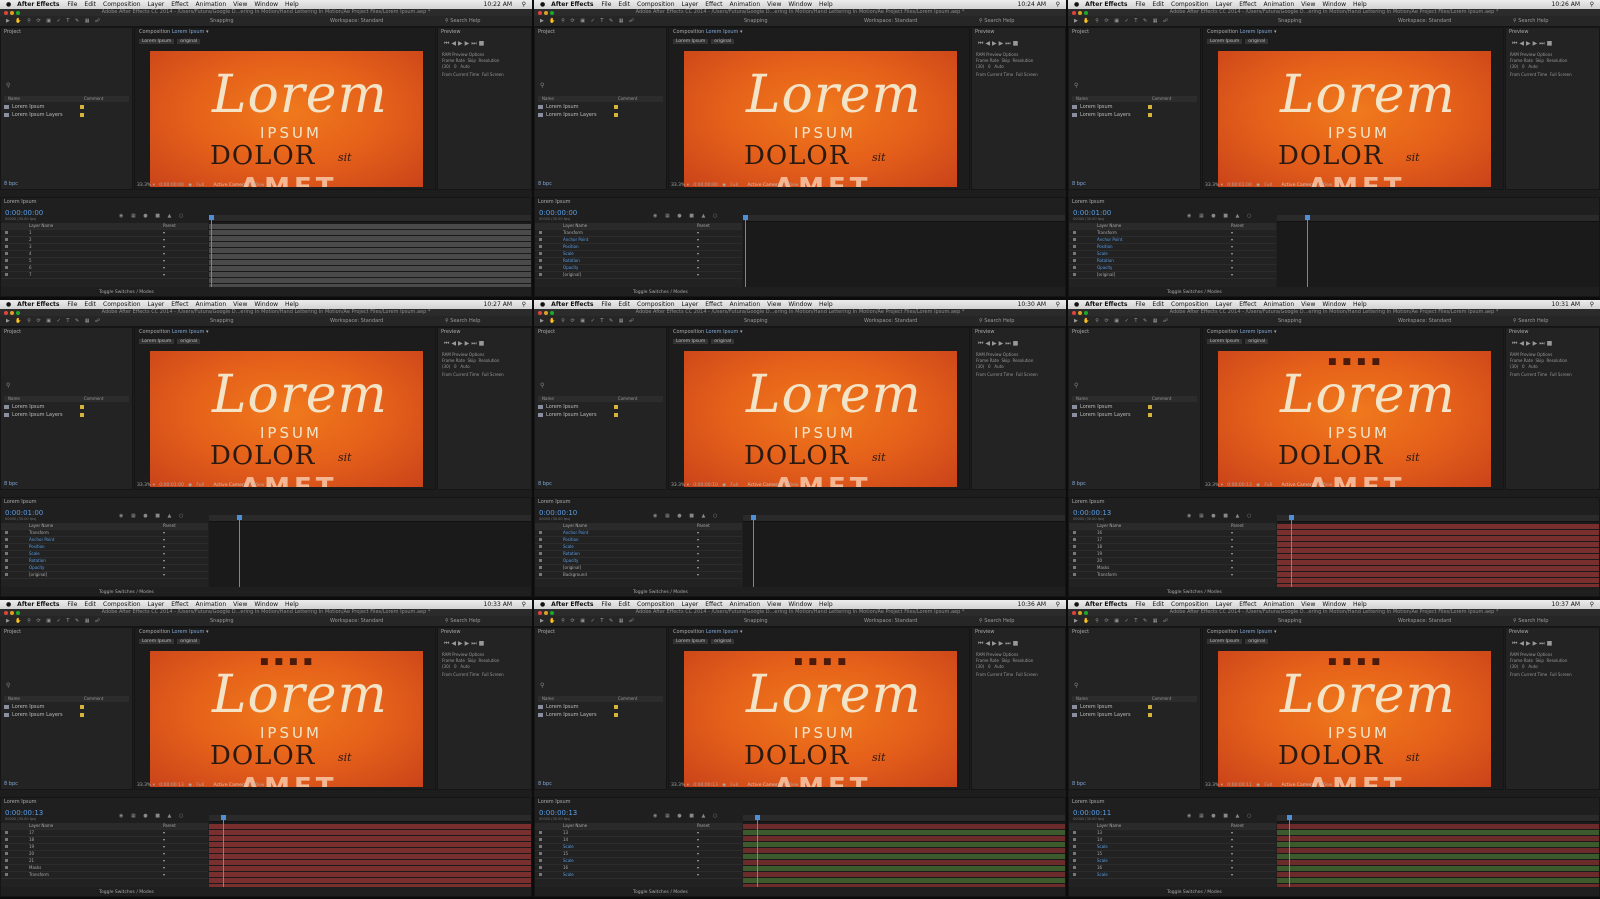  What do you see at coordinates (904, 218) in the screenshot?
I see `time-ruler` at bounding box center [904, 218].